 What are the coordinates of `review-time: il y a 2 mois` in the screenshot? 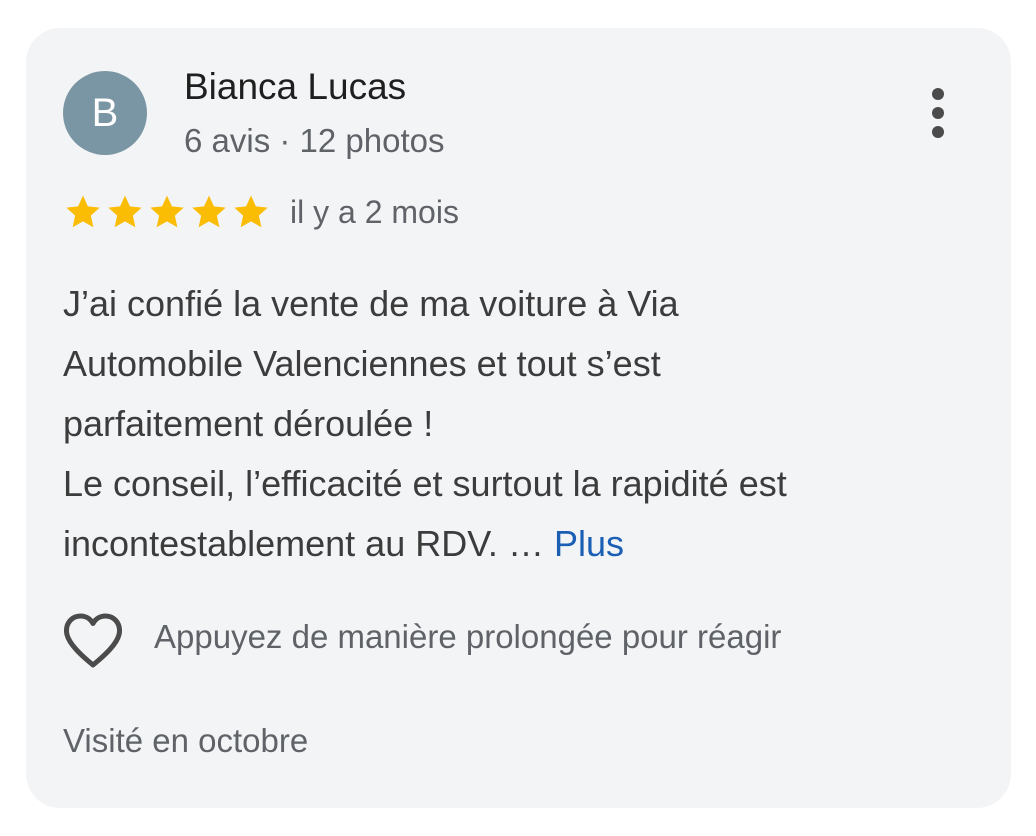 It's located at (374, 212).